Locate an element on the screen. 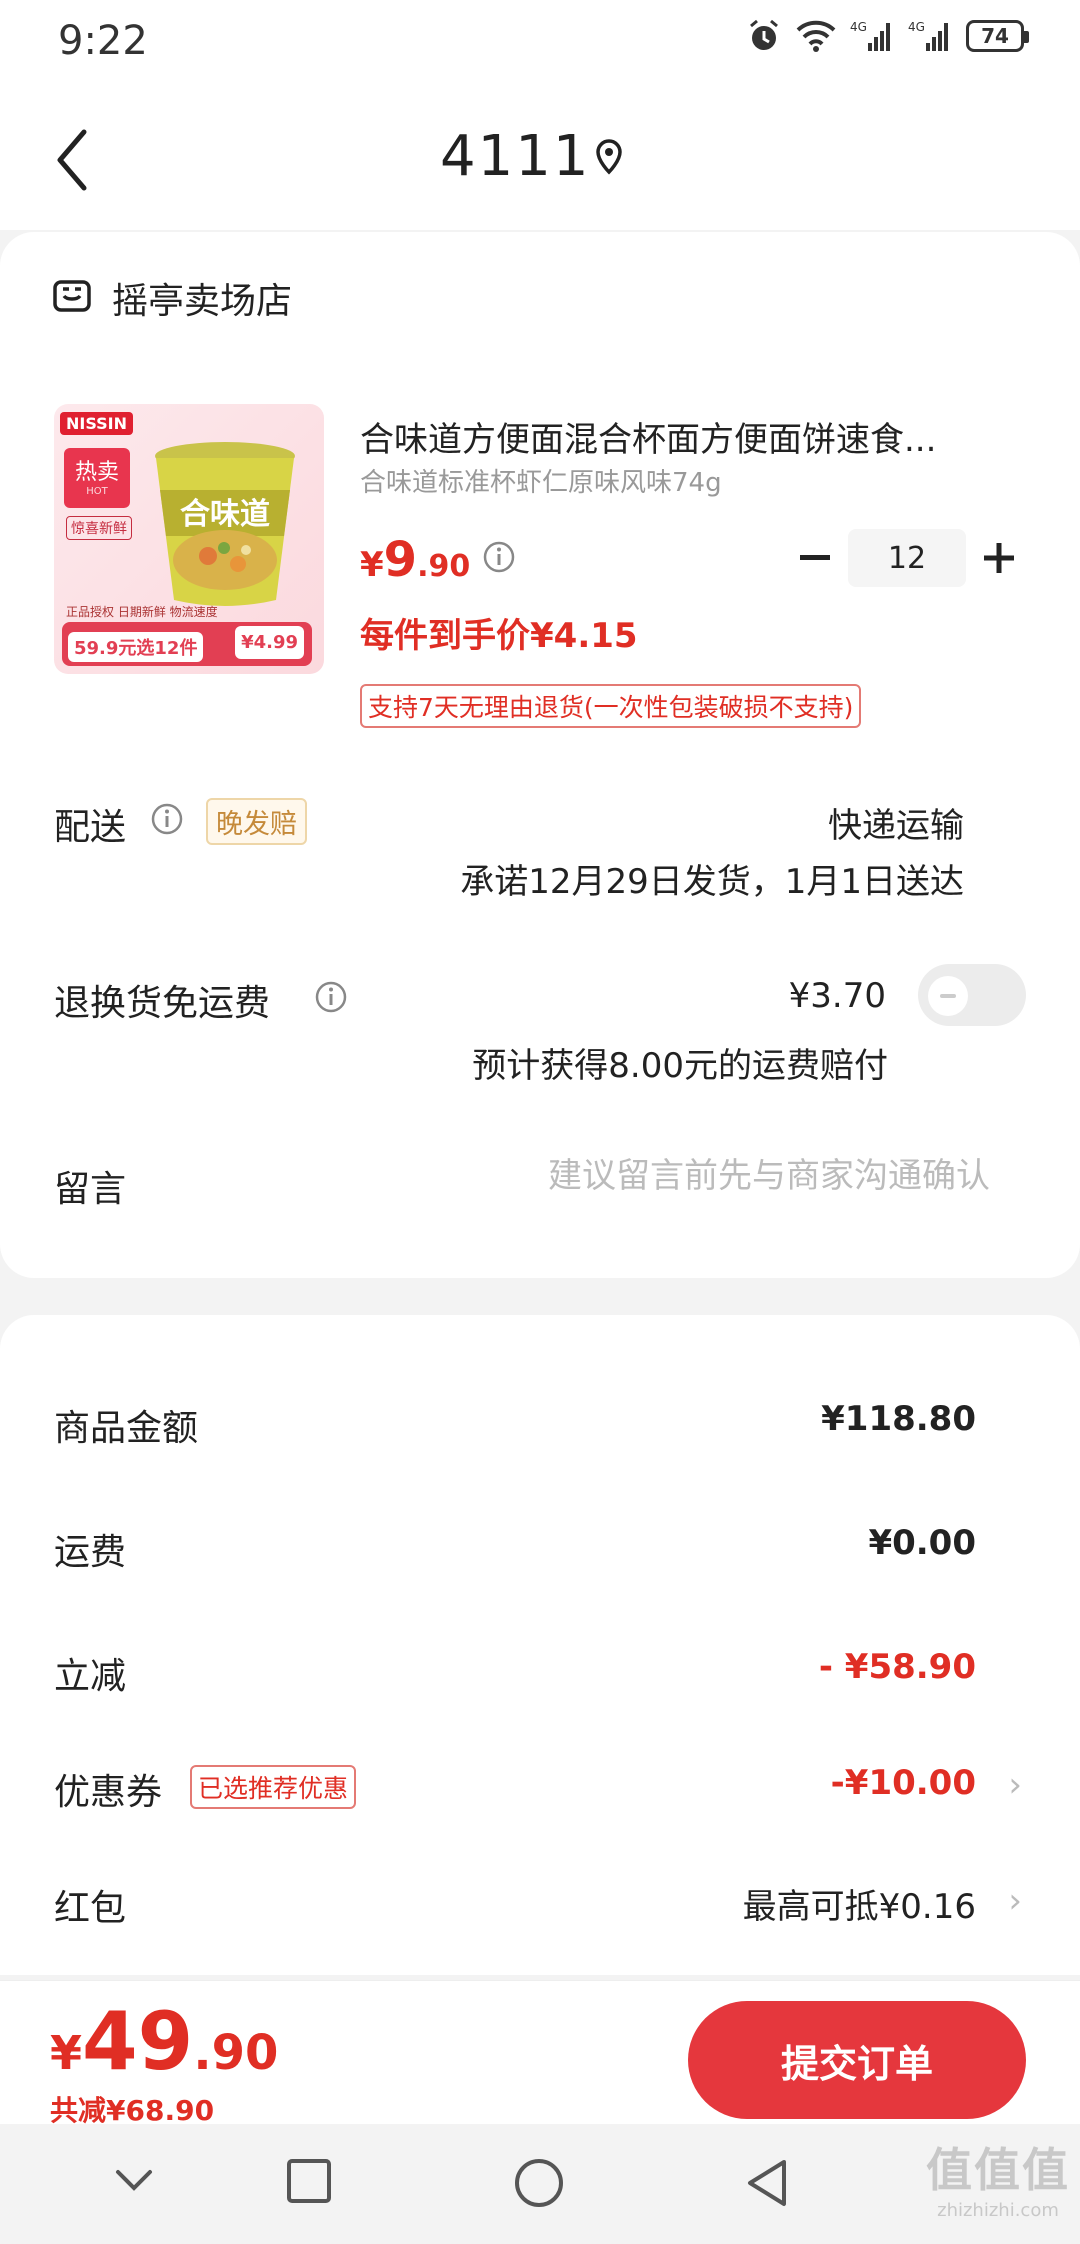 Image resolution: width=1080 pixels, height=2244 pixels. red-packet-value: 最高可抵¥0.16 is located at coordinates (859, 1907).